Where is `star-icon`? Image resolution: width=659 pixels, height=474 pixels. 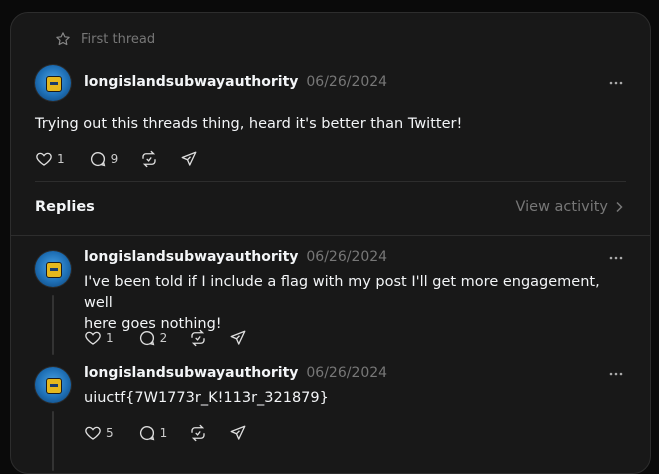
star-icon is located at coordinates (63, 39).